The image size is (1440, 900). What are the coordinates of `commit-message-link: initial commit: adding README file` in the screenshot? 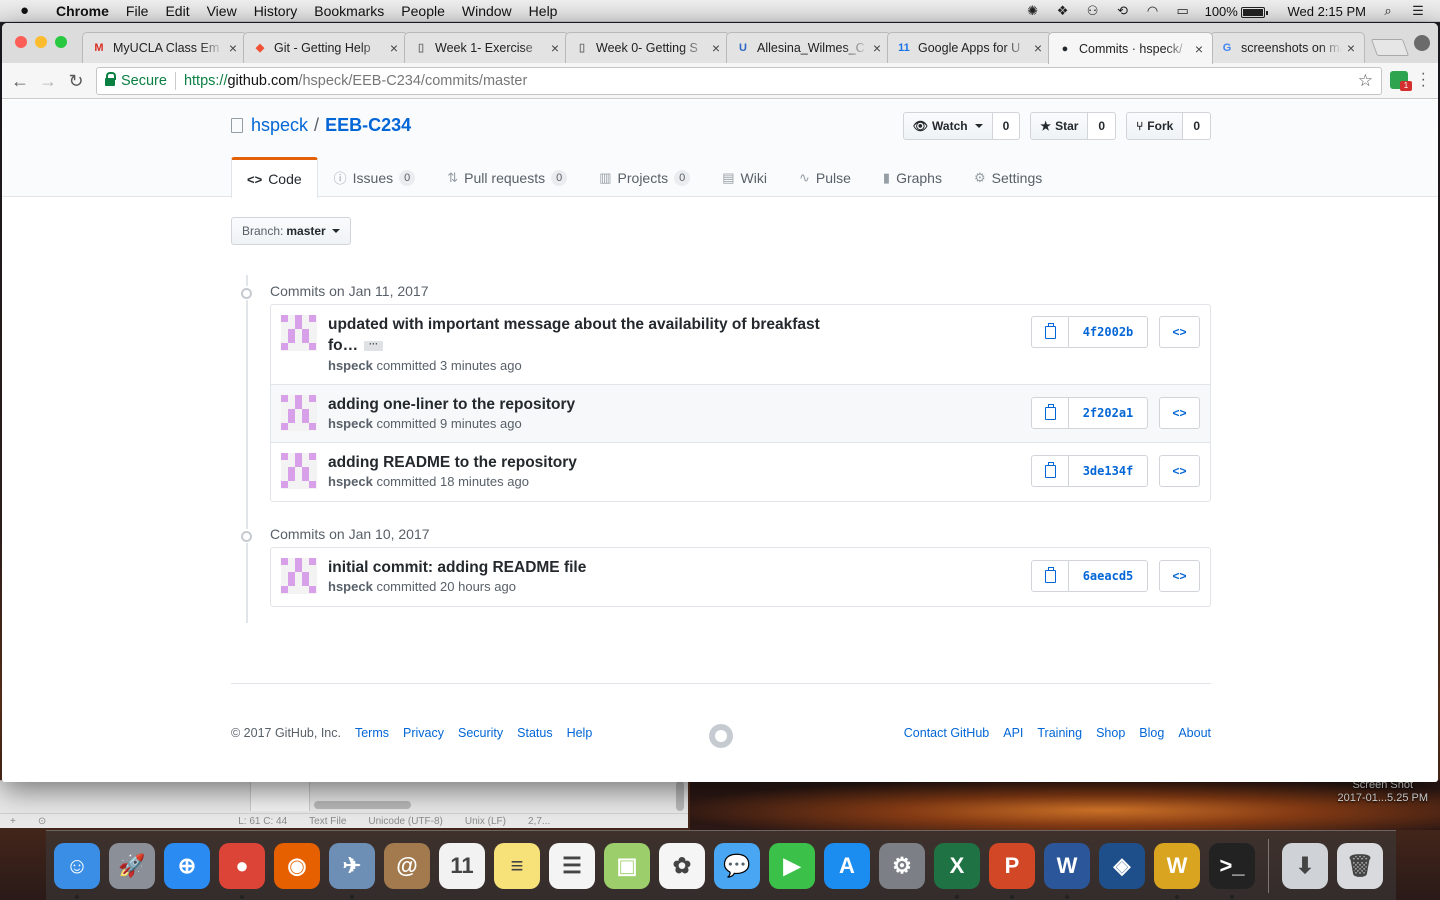 It's located at (457, 567).